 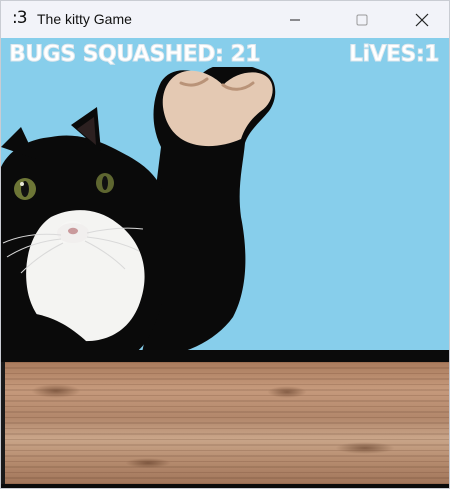 I want to click on window-title: The kitty Game, so click(x=84, y=19).